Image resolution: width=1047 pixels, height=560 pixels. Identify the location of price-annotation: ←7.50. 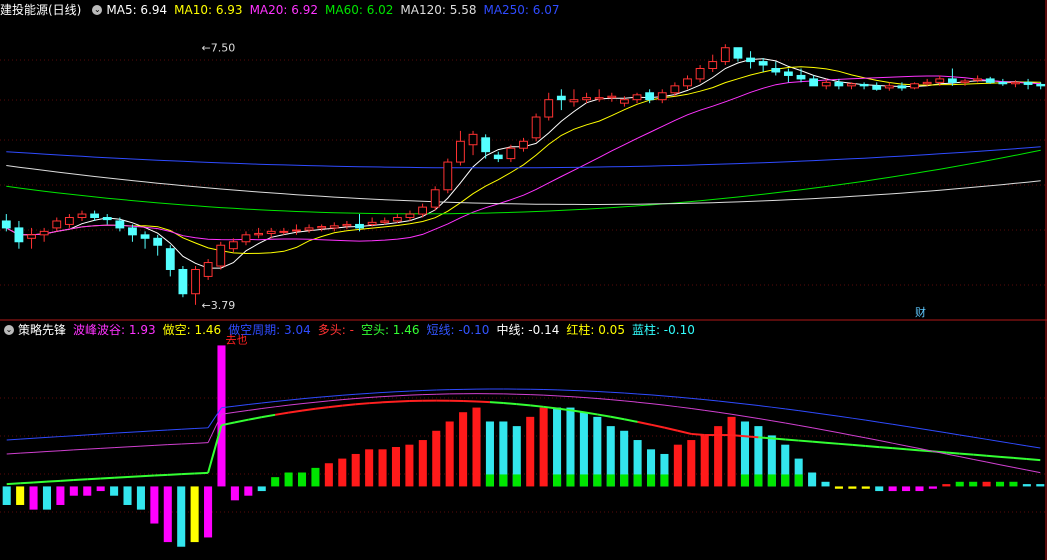
(219, 48).